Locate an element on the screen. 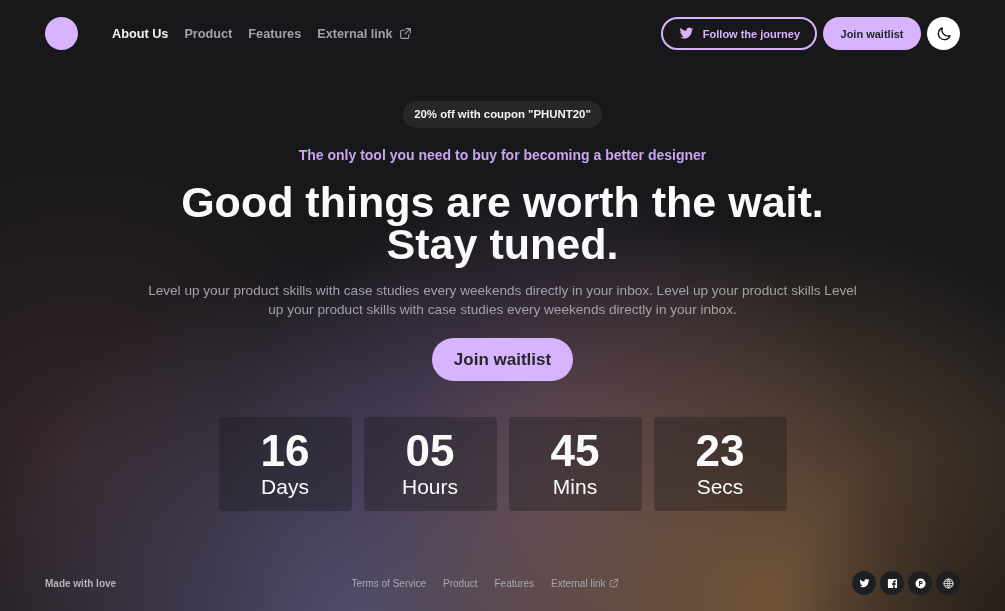  countdown-unit: Hours is located at coordinates (430, 487).